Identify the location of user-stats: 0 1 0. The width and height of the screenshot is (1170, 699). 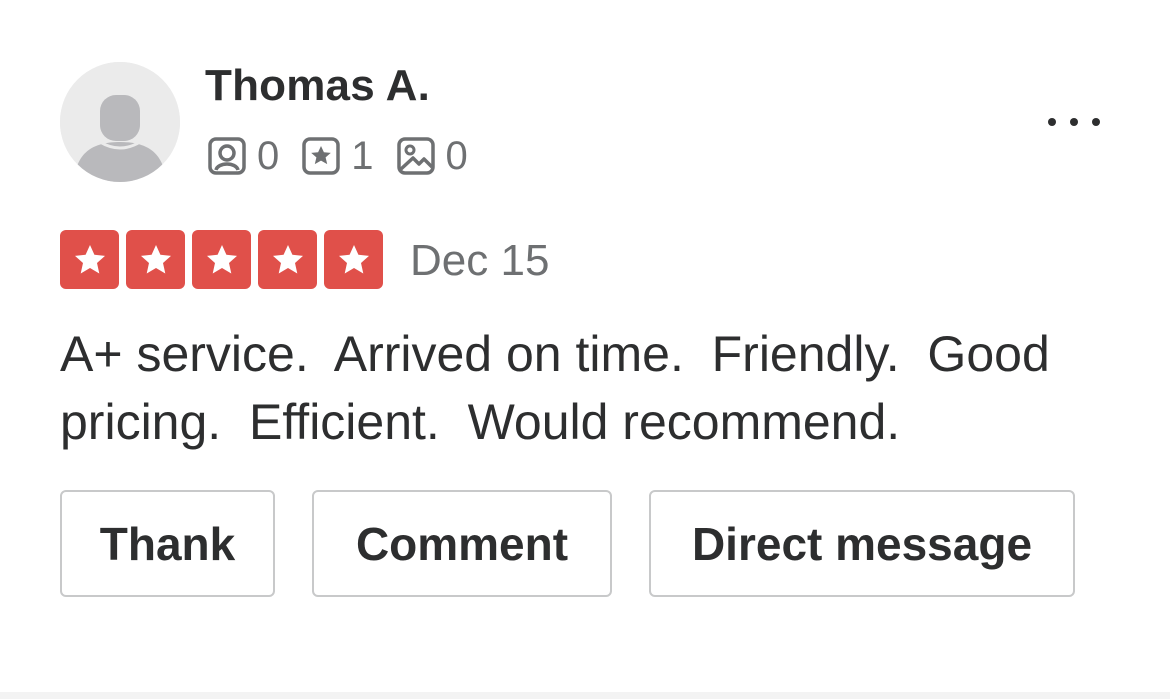
(348, 156).